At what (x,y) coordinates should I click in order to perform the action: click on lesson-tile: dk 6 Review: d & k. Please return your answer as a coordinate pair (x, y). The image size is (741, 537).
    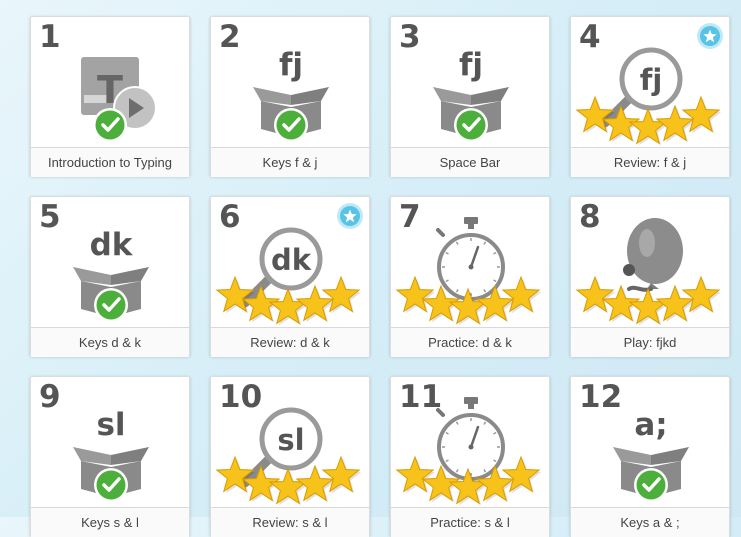
    Looking at the image, I should click on (290, 276).